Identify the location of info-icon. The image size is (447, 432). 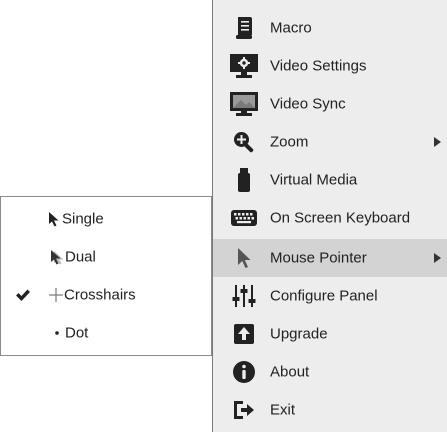
(244, 372).